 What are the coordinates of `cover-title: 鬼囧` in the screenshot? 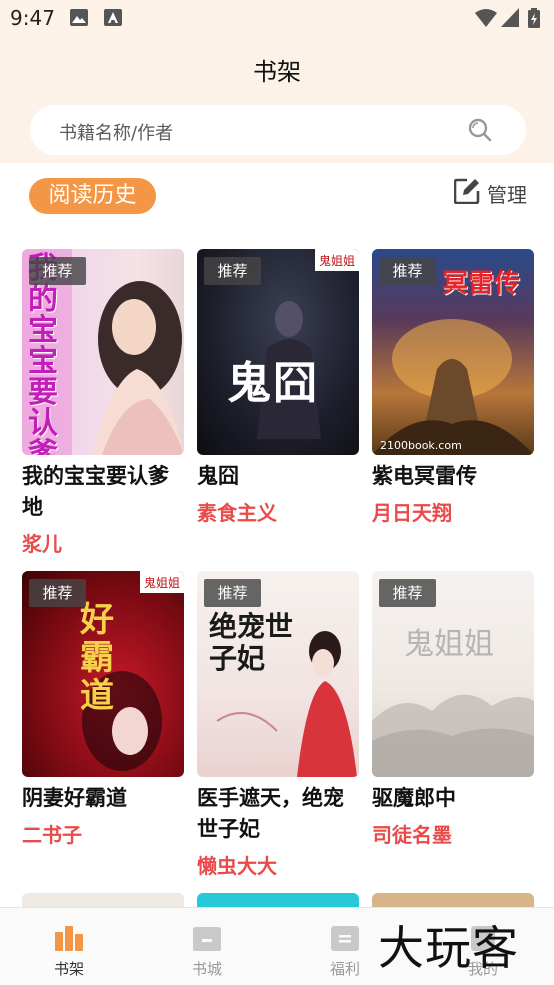 It's located at (273, 383).